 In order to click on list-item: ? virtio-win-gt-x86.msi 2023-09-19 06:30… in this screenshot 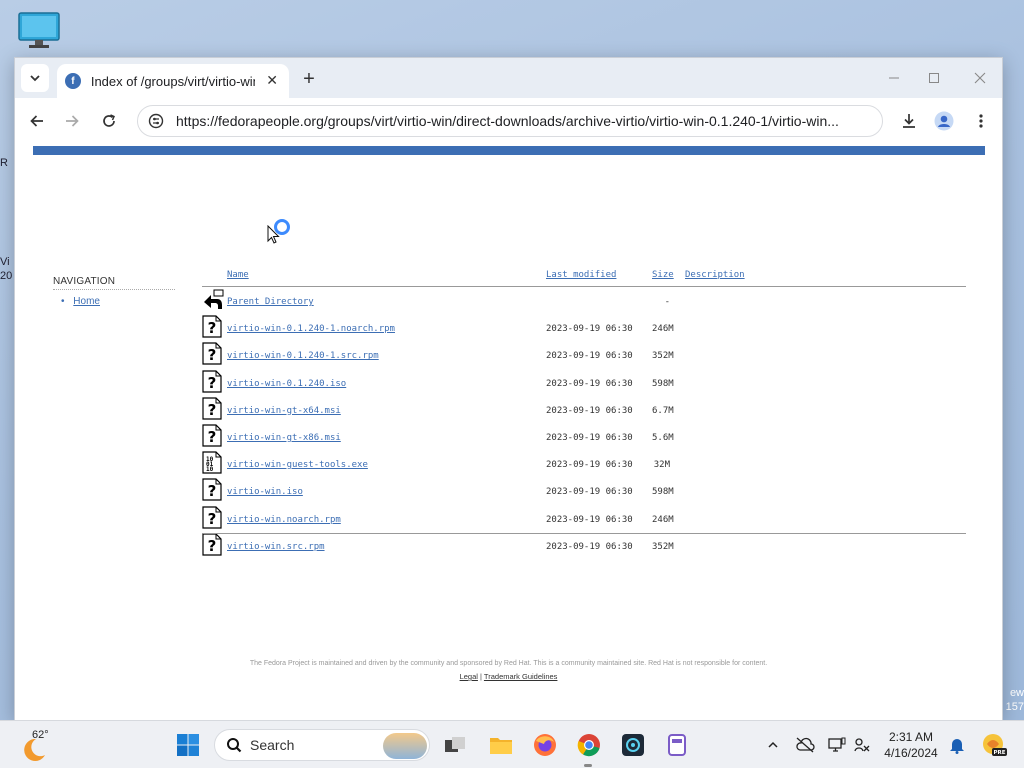, I will do `click(584, 437)`.